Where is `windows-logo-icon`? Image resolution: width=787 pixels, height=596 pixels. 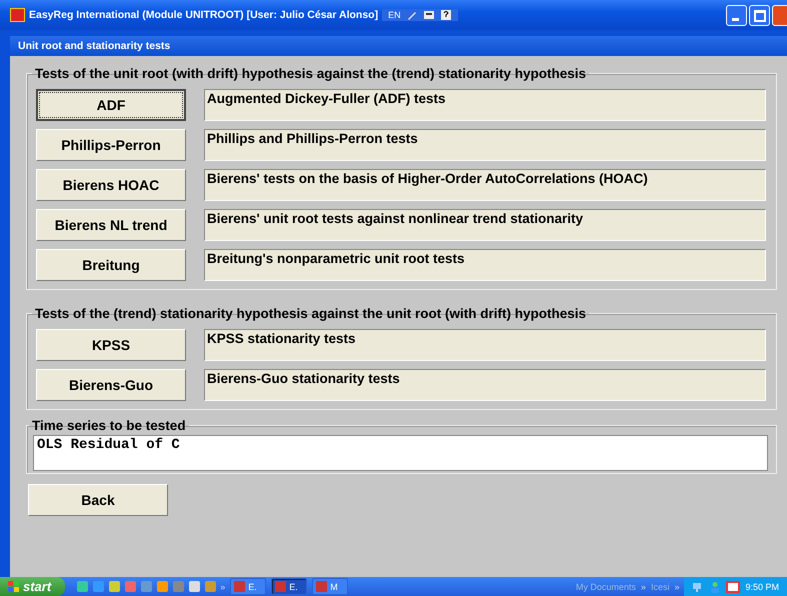 windows-logo-icon is located at coordinates (14, 586).